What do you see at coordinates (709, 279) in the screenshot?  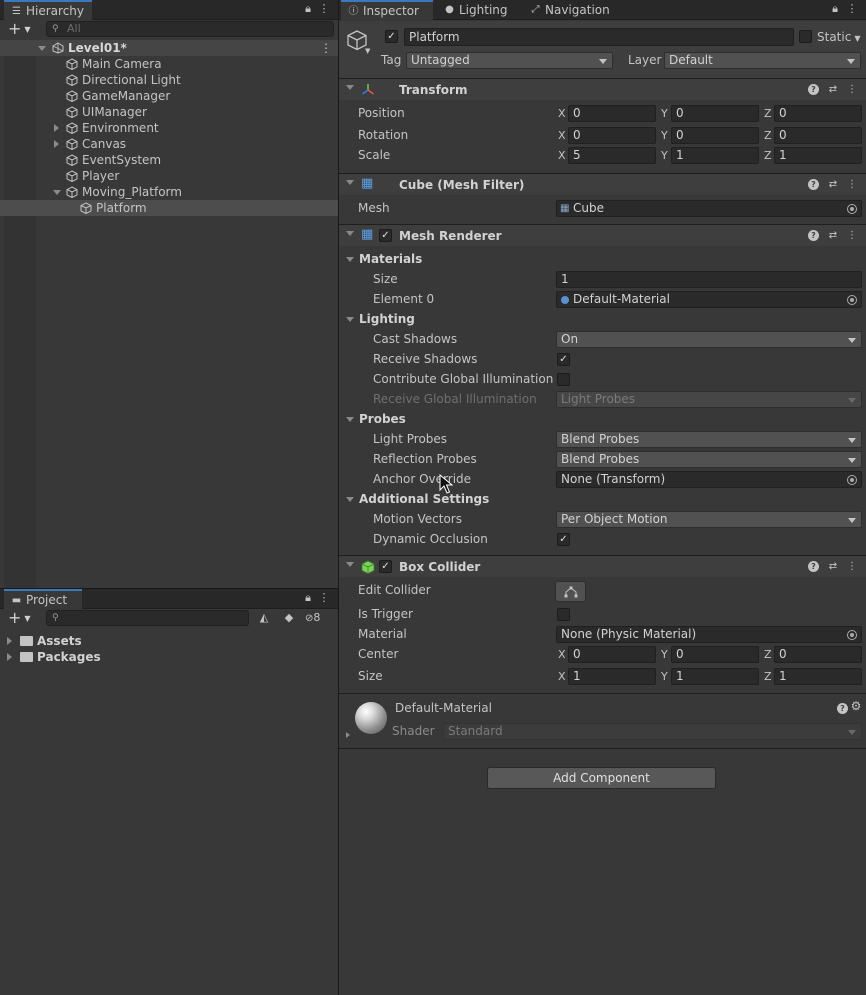 I see `materials-size-field: 1` at bounding box center [709, 279].